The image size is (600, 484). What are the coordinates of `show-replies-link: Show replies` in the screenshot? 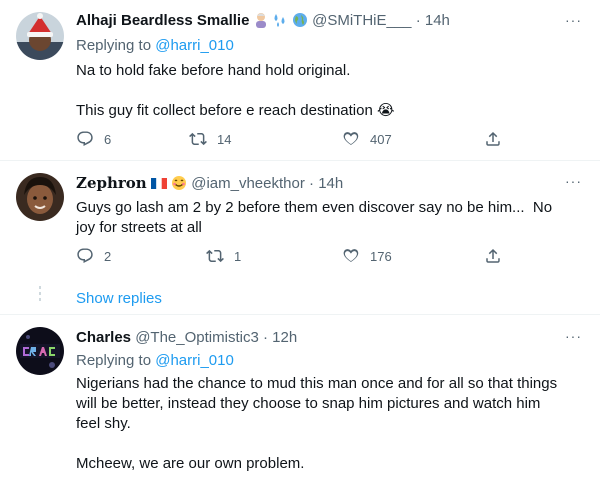 It's located at (119, 298).